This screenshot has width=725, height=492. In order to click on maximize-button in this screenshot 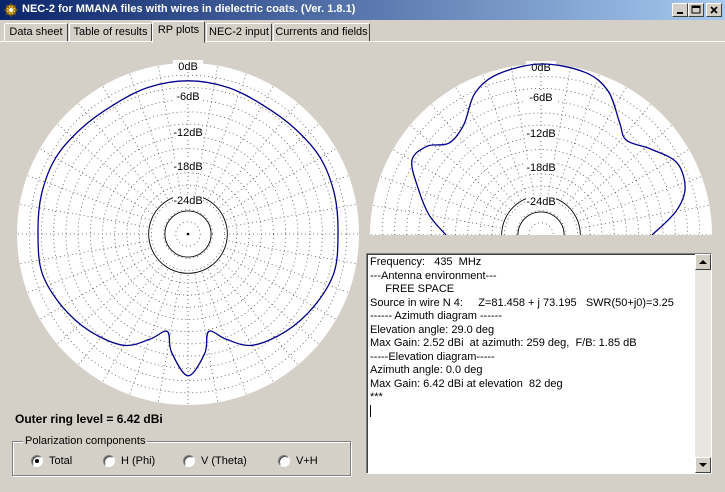, I will do `click(696, 10)`.